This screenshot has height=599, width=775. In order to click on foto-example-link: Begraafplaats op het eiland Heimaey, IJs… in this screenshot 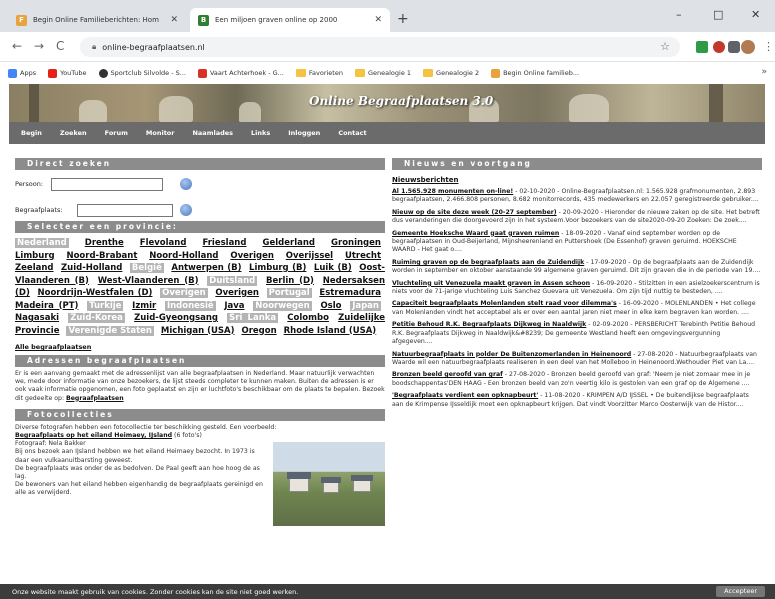, I will do `click(93, 435)`.